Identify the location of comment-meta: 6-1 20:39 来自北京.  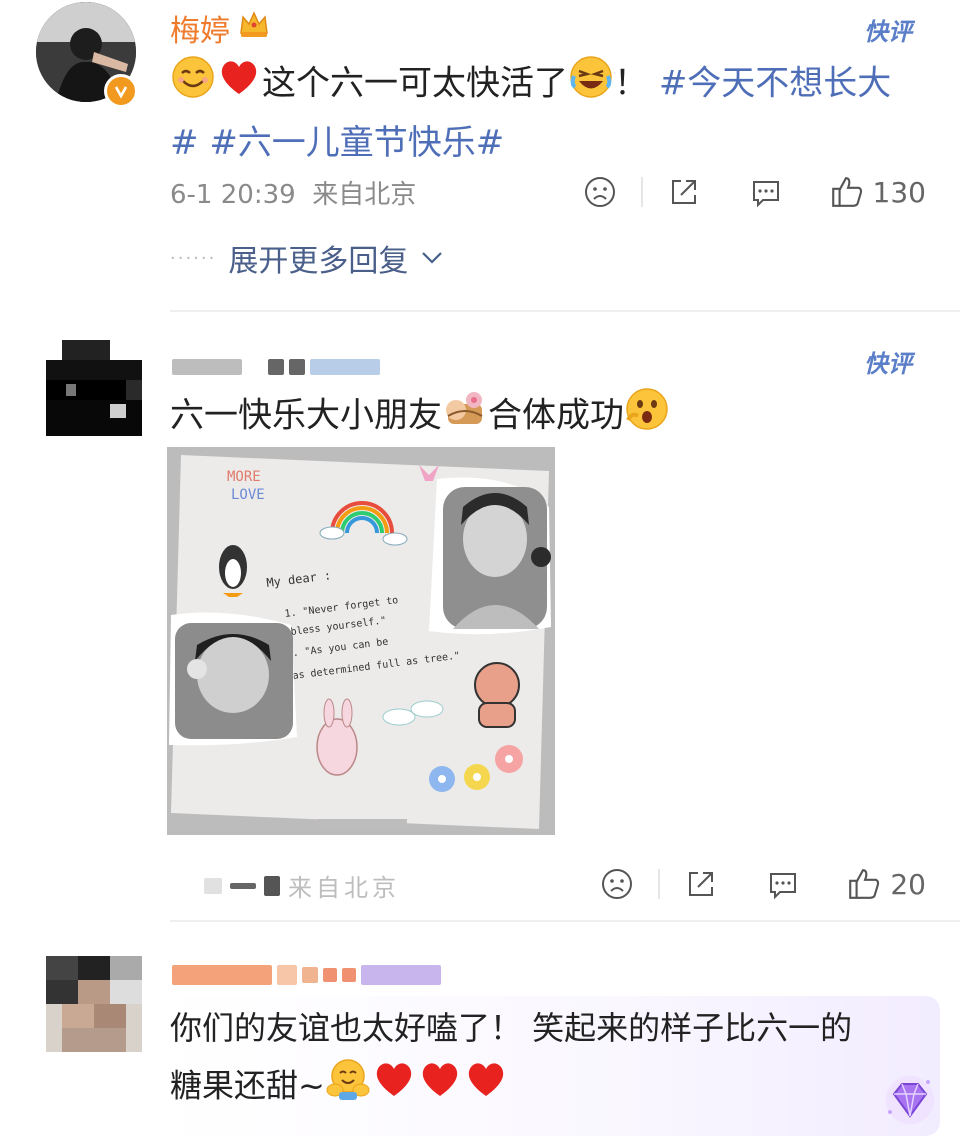
(293, 192).